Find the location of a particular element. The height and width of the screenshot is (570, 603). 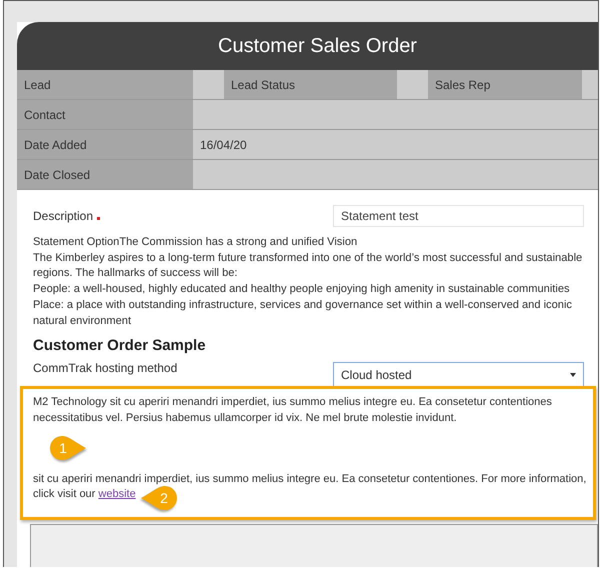

field-label-cell: Date Closed is located at coordinates (105, 174).